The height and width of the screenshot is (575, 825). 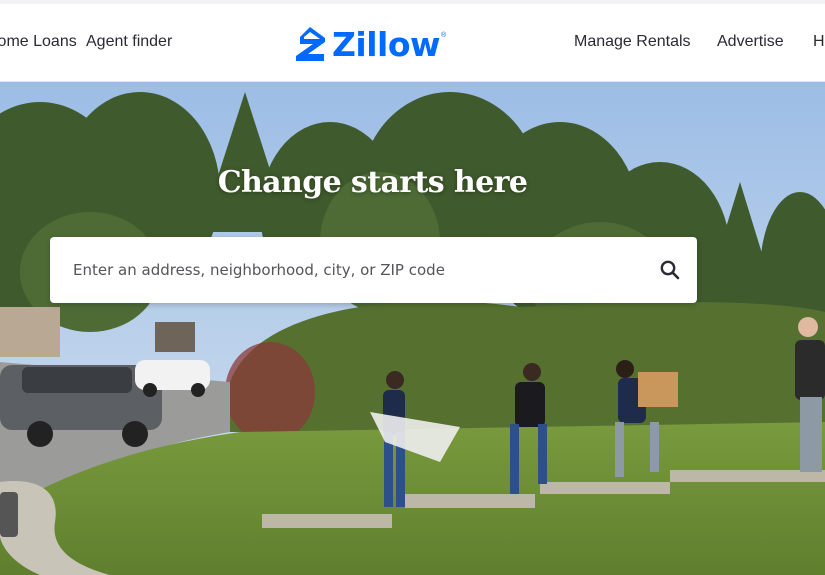 I want to click on search-button, so click(x=670, y=270).